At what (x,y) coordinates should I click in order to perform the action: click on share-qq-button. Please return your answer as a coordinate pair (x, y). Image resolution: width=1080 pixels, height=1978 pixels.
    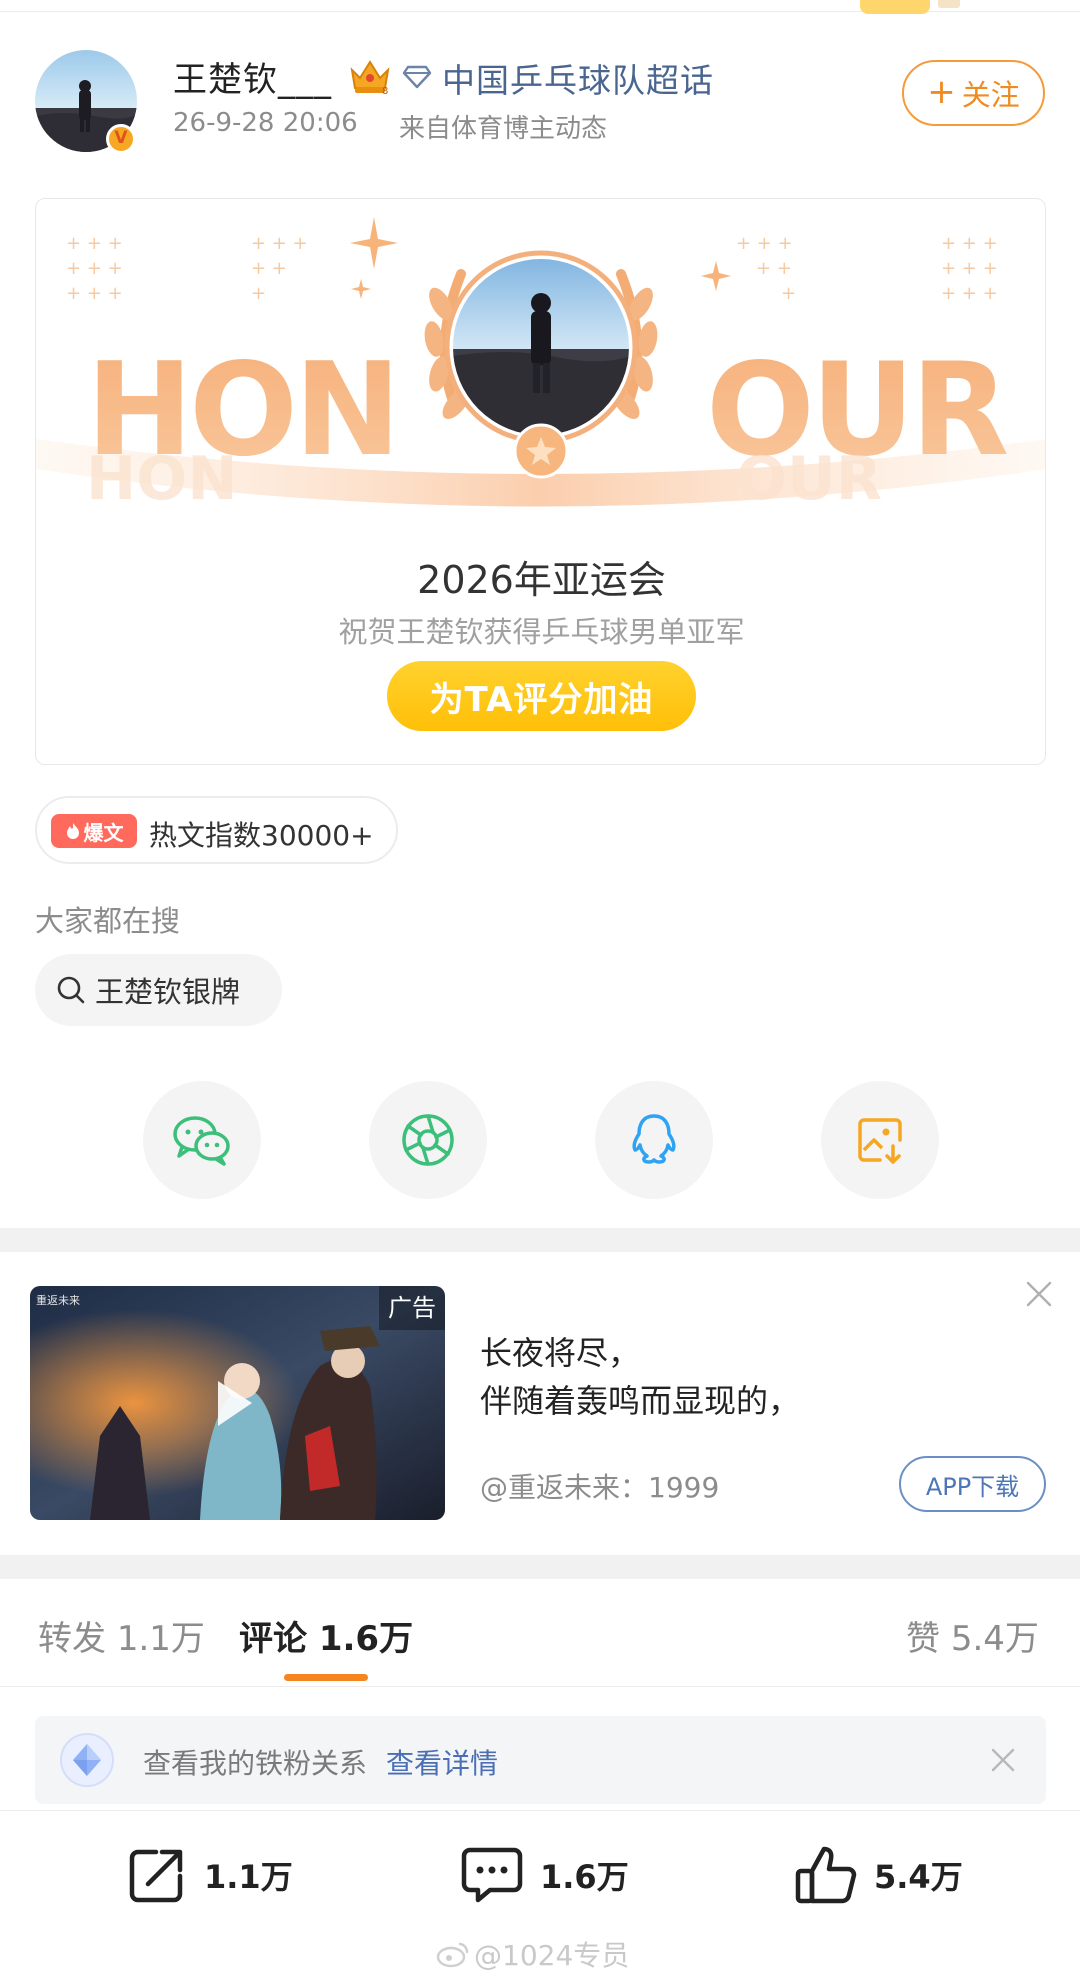
    Looking at the image, I should click on (654, 1140).